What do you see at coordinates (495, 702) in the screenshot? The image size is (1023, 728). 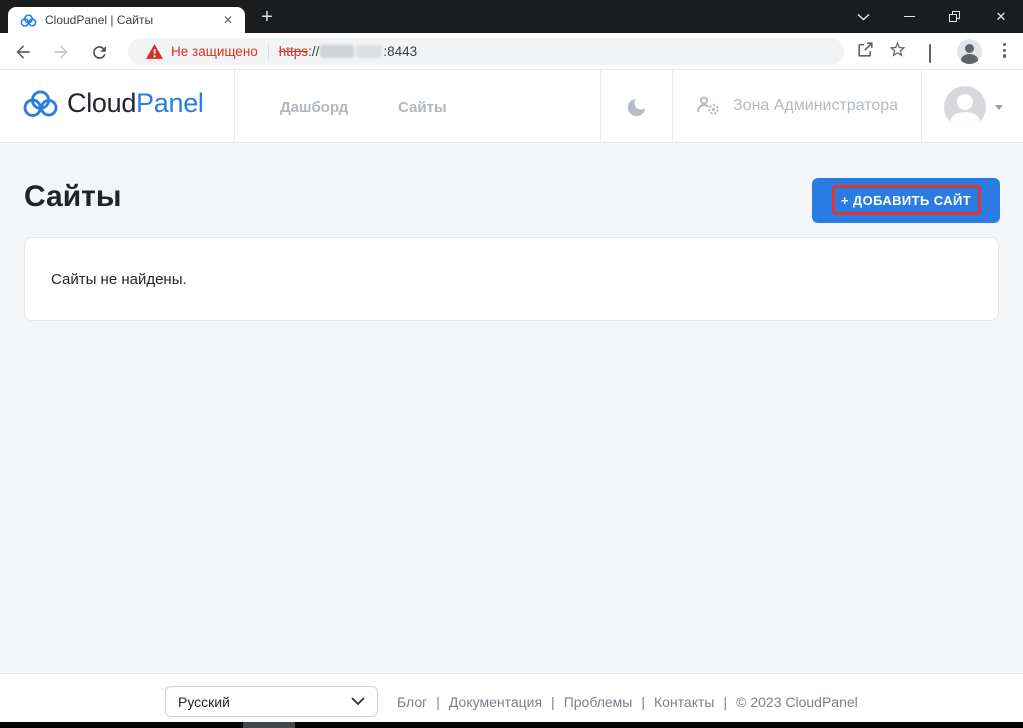 I see `footer-link-docs: Документация` at bounding box center [495, 702].